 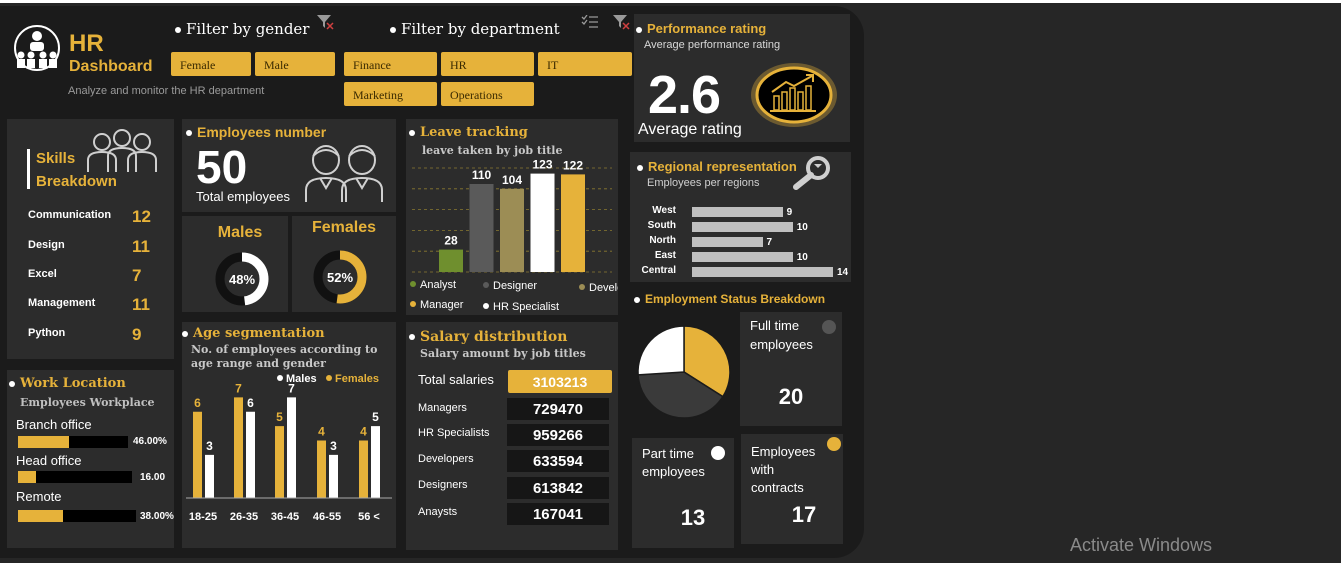 I want to click on males-donut: 48%, so click(x=242, y=279).